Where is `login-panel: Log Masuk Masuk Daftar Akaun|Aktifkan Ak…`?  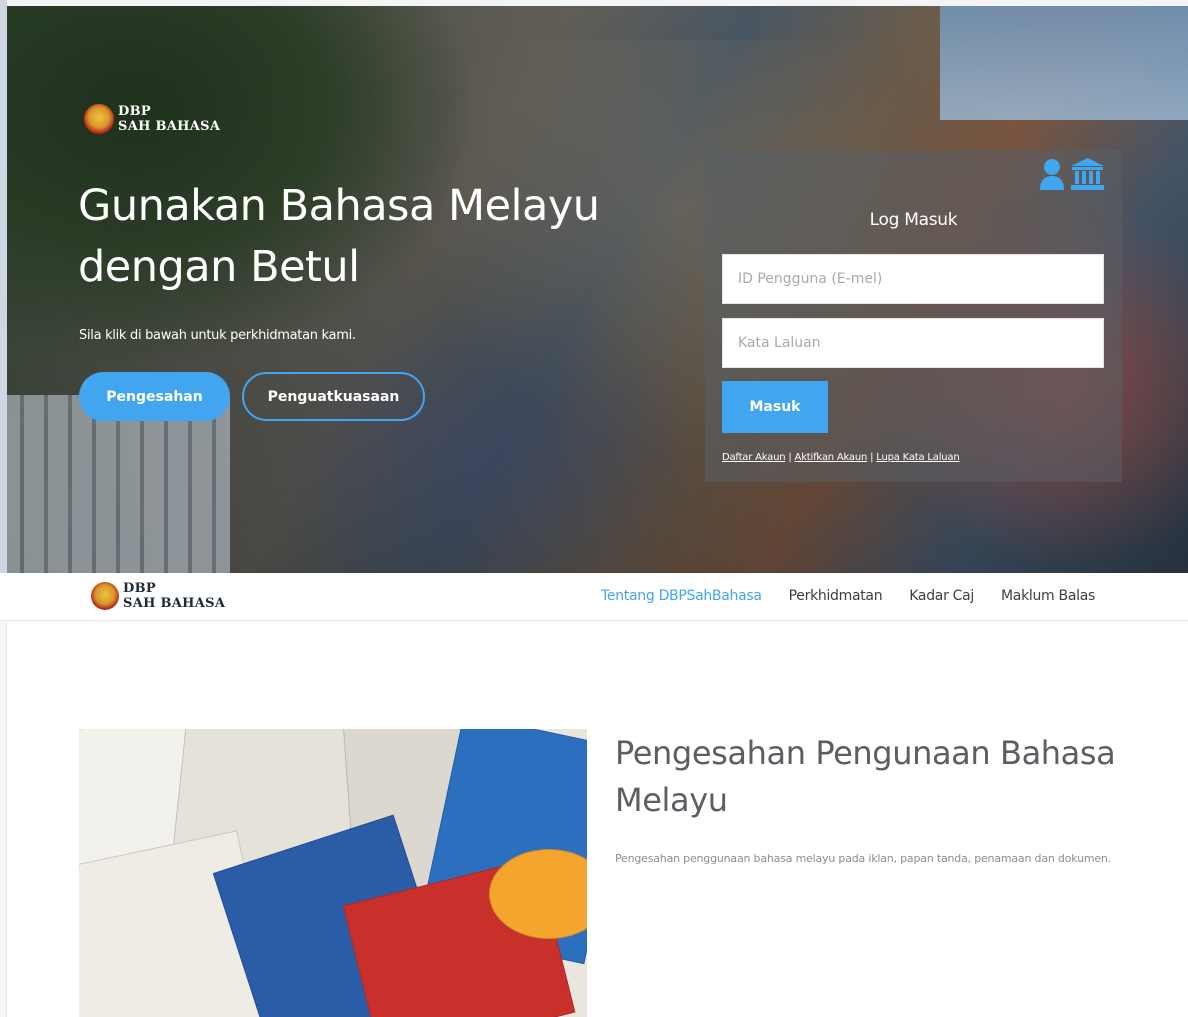
login-panel: Log Masuk Masuk Daftar Akaun|Aktifkan Ak… is located at coordinates (913, 316).